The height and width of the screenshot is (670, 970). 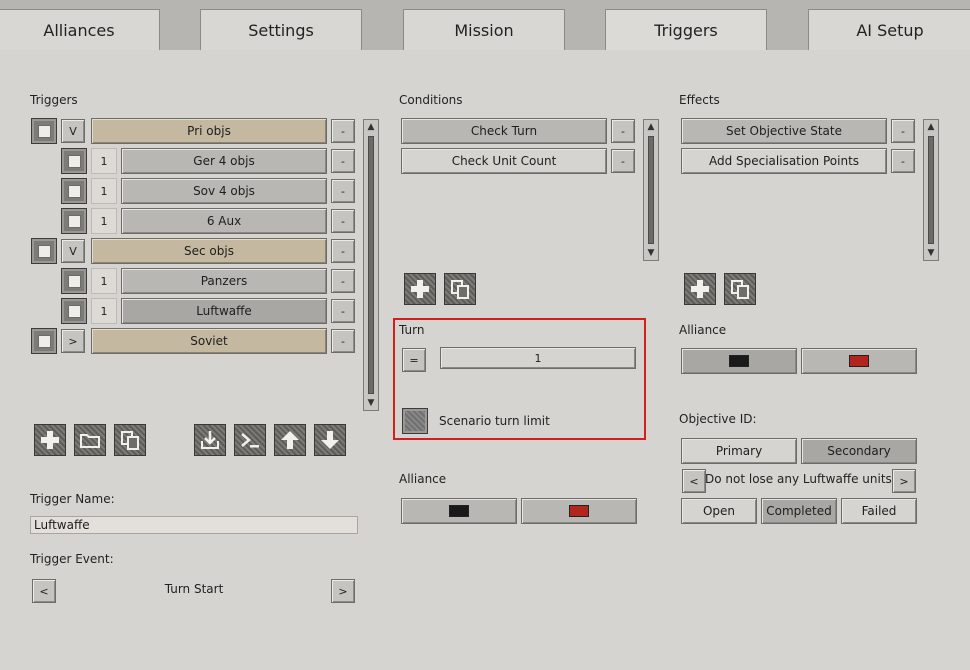 I want to click on highlight-box, so click(x=519, y=379).